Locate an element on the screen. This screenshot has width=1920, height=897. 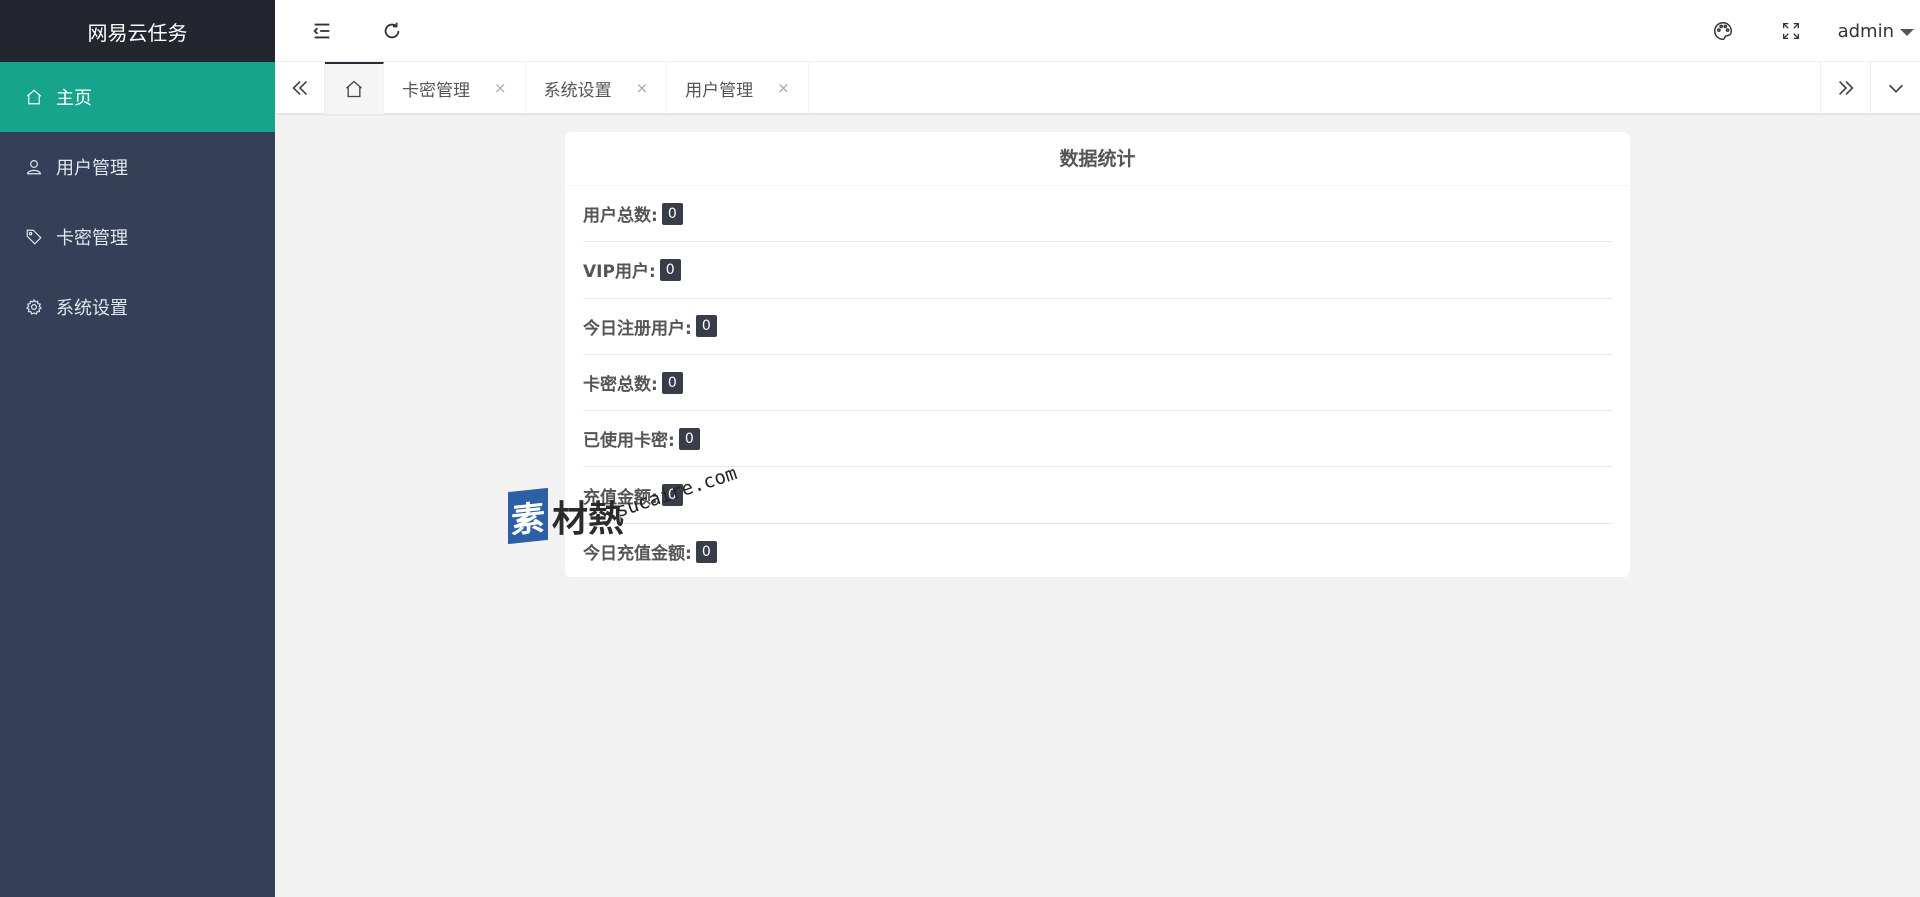
user-name: admin is located at coordinates (1865, 31).